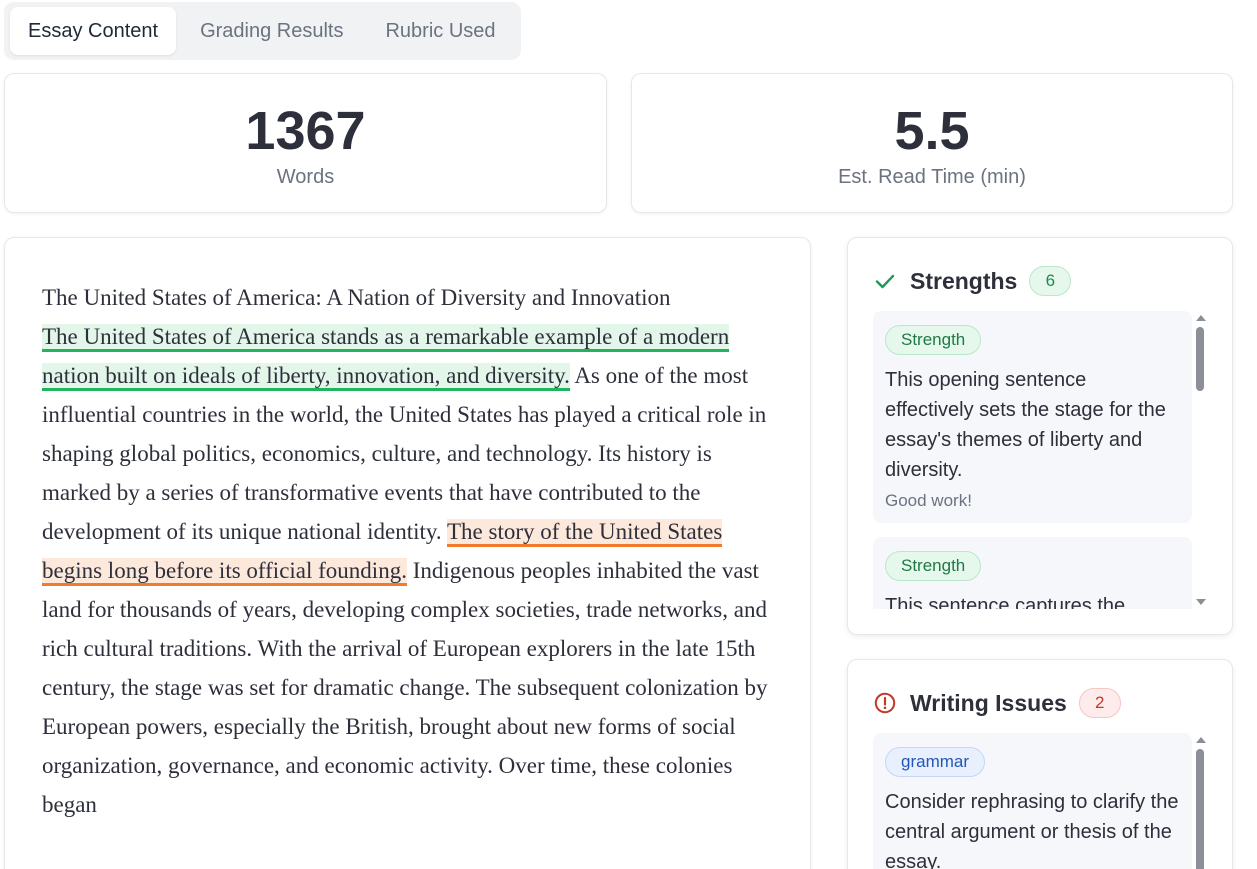  What do you see at coordinates (440, 31) in the screenshot?
I see `tab-rubric-used: Rubric Used` at bounding box center [440, 31].